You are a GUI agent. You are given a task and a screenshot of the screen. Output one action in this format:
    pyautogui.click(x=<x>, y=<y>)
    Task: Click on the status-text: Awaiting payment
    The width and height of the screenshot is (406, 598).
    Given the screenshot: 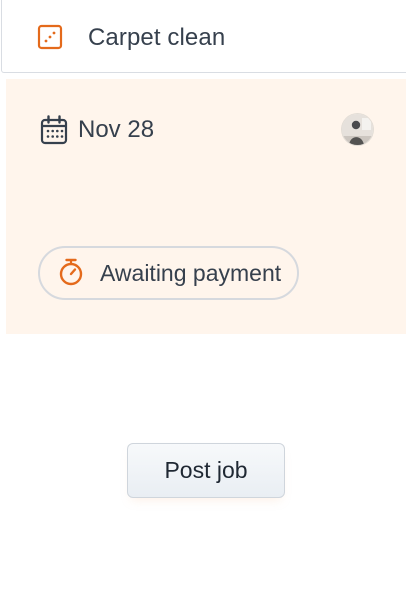 What is the action you would take?
    pyautogui.click(x=191, y=273)
    